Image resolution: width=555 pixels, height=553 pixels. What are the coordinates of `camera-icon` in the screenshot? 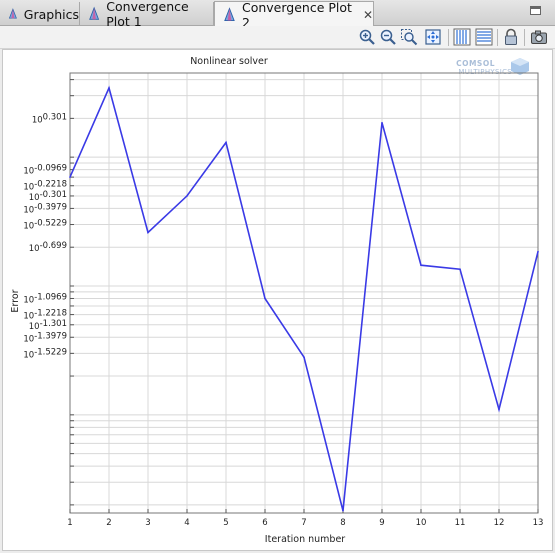 It's located at (539, 37).